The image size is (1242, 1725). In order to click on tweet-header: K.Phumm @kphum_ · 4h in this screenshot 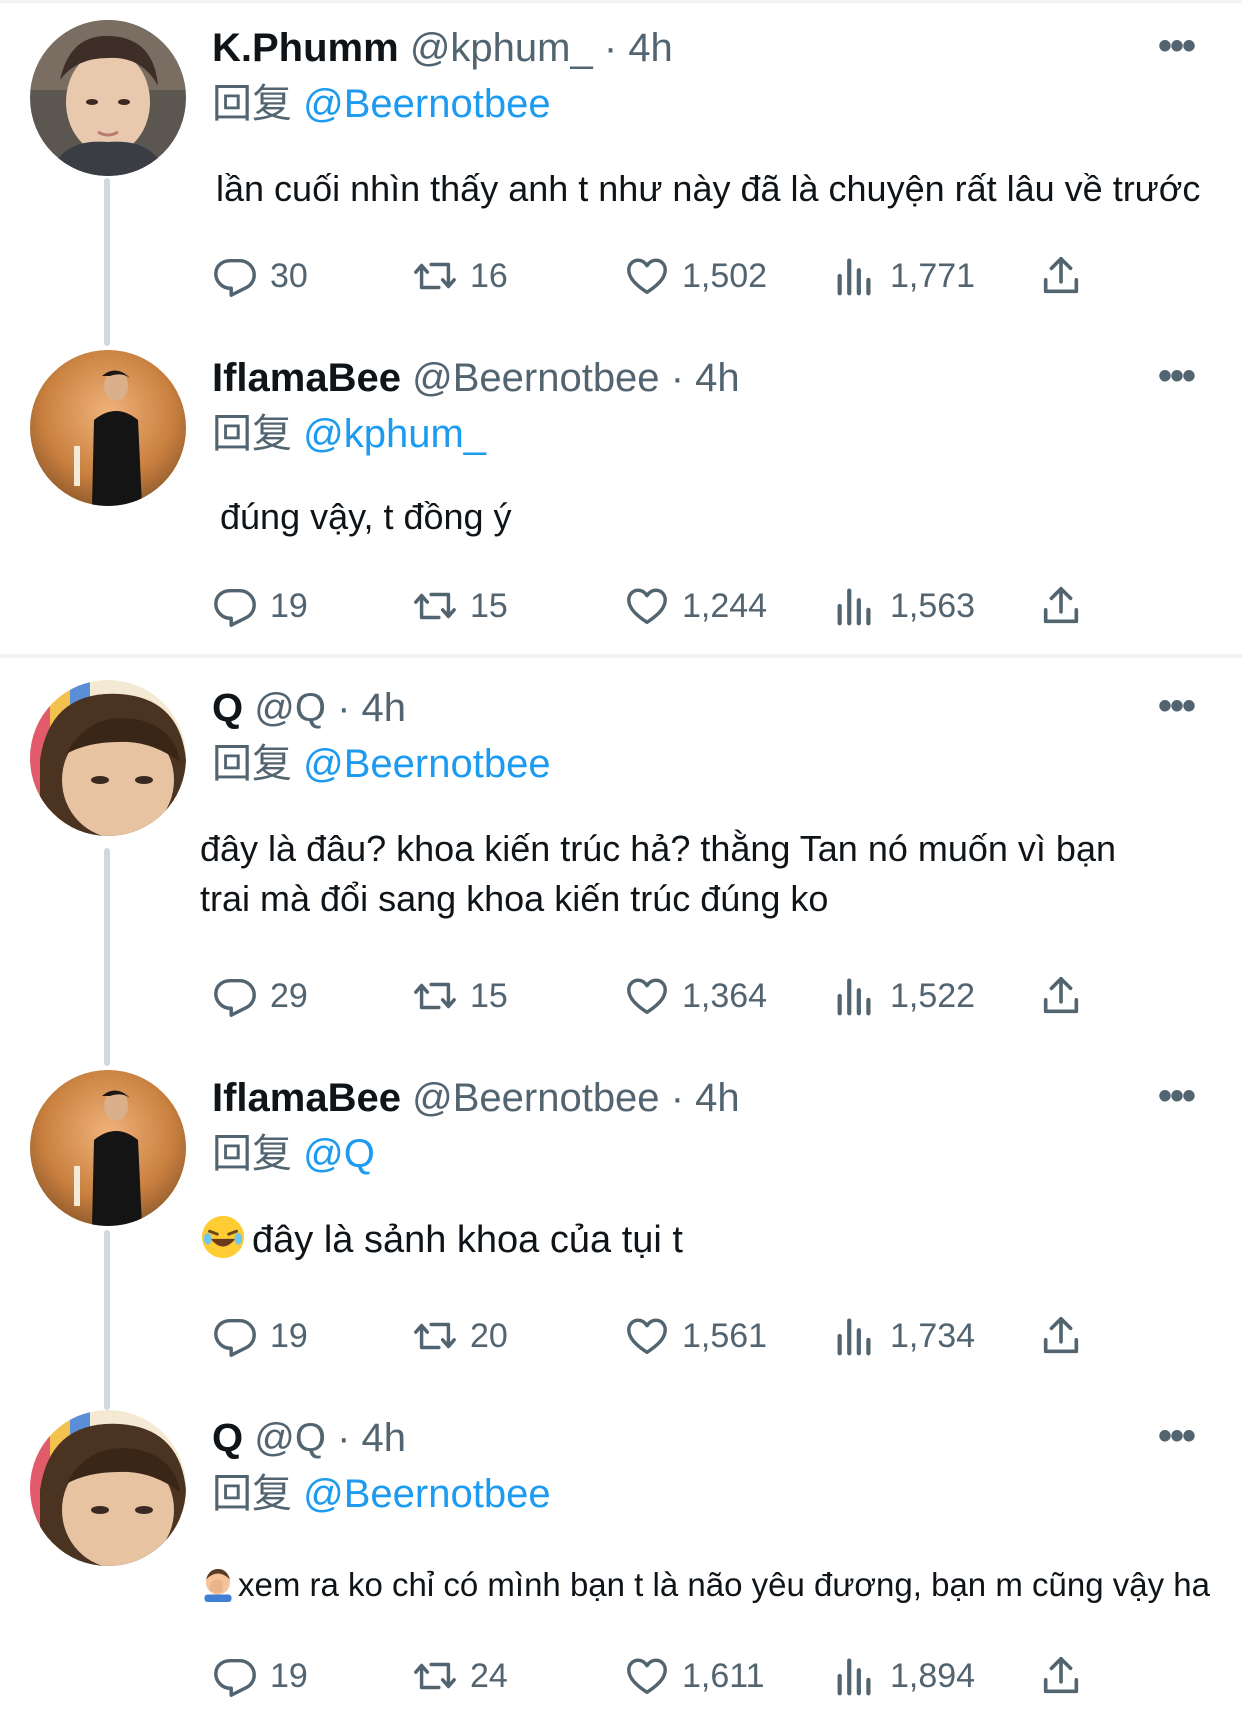, I will do `click(442, 48)`.